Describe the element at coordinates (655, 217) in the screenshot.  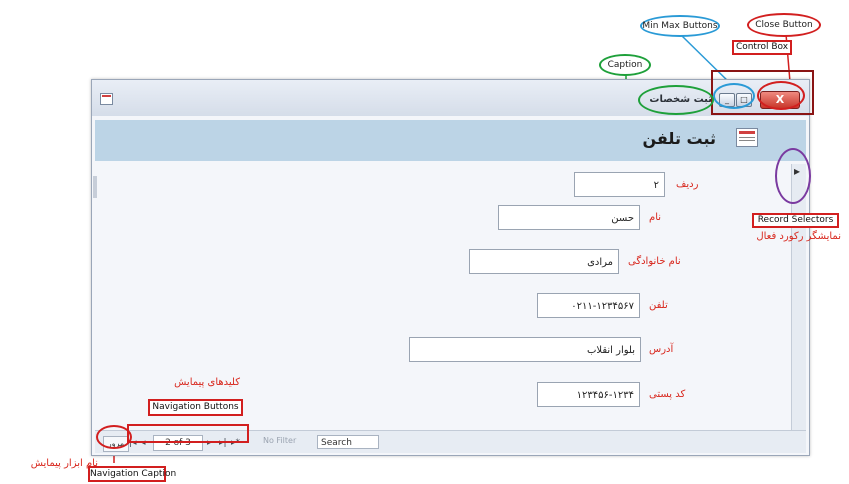
I see `label-first-name: نام` at that location.